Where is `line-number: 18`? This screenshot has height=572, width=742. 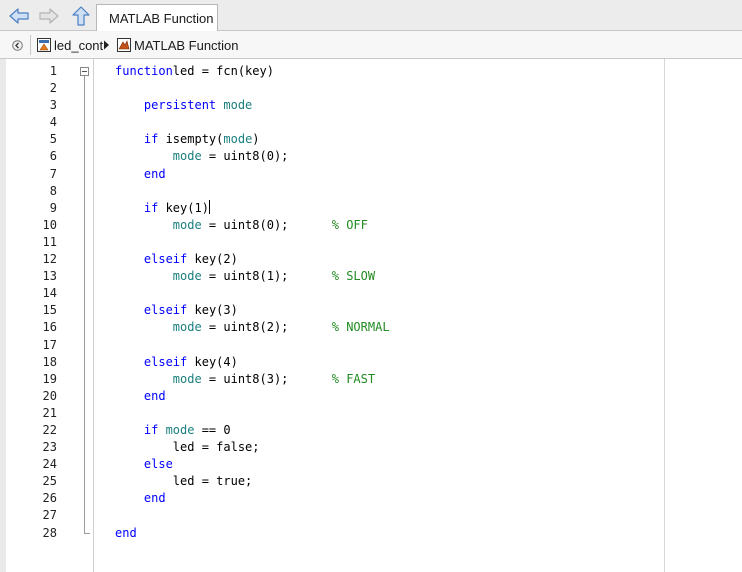 line-number: 18 is located at coordinates (49, 361).